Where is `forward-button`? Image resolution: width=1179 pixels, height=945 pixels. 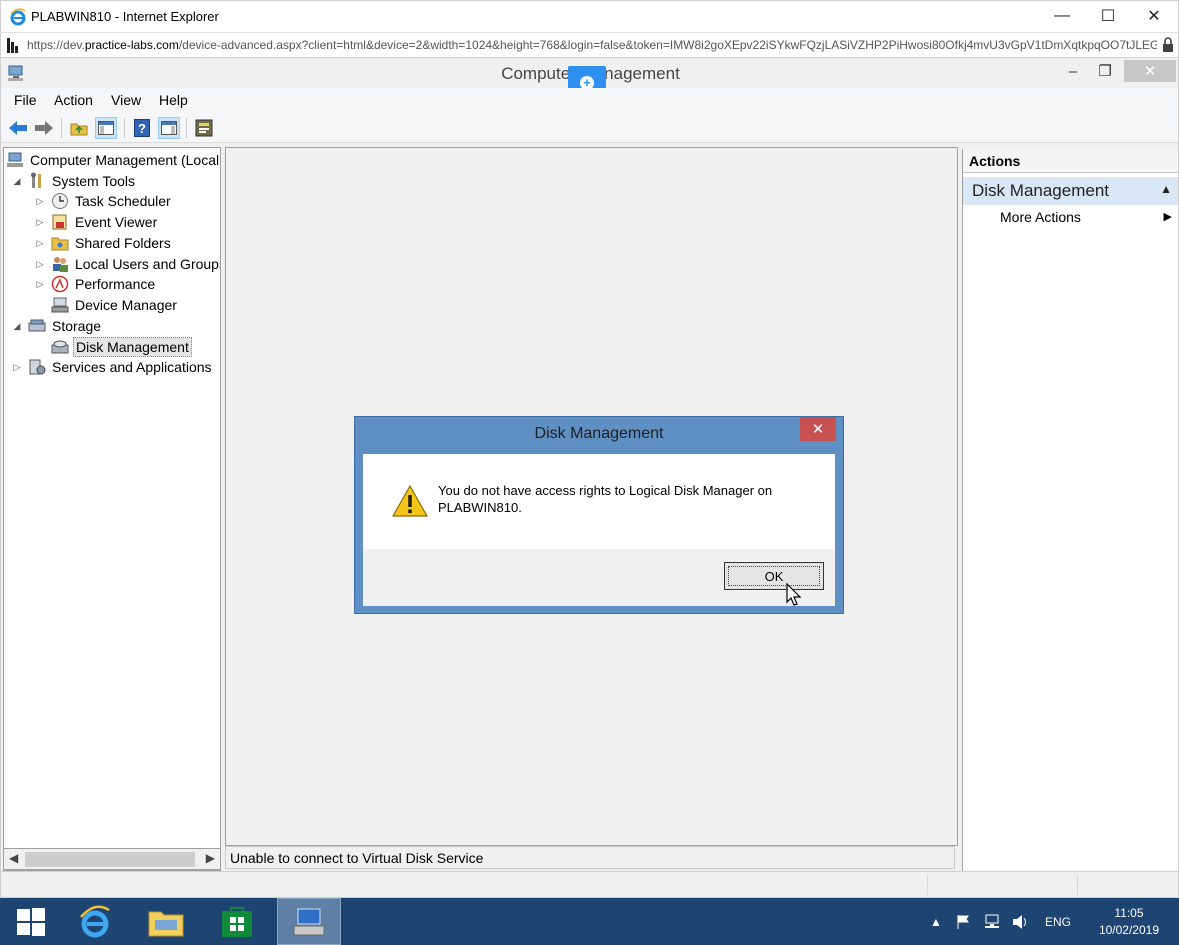 forward-button is located at coordinates (44, 128).